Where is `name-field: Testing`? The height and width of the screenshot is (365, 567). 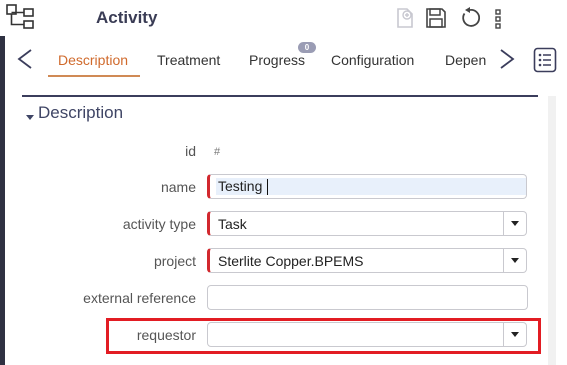
name-field: Testing is located at coordinates (367, 186).